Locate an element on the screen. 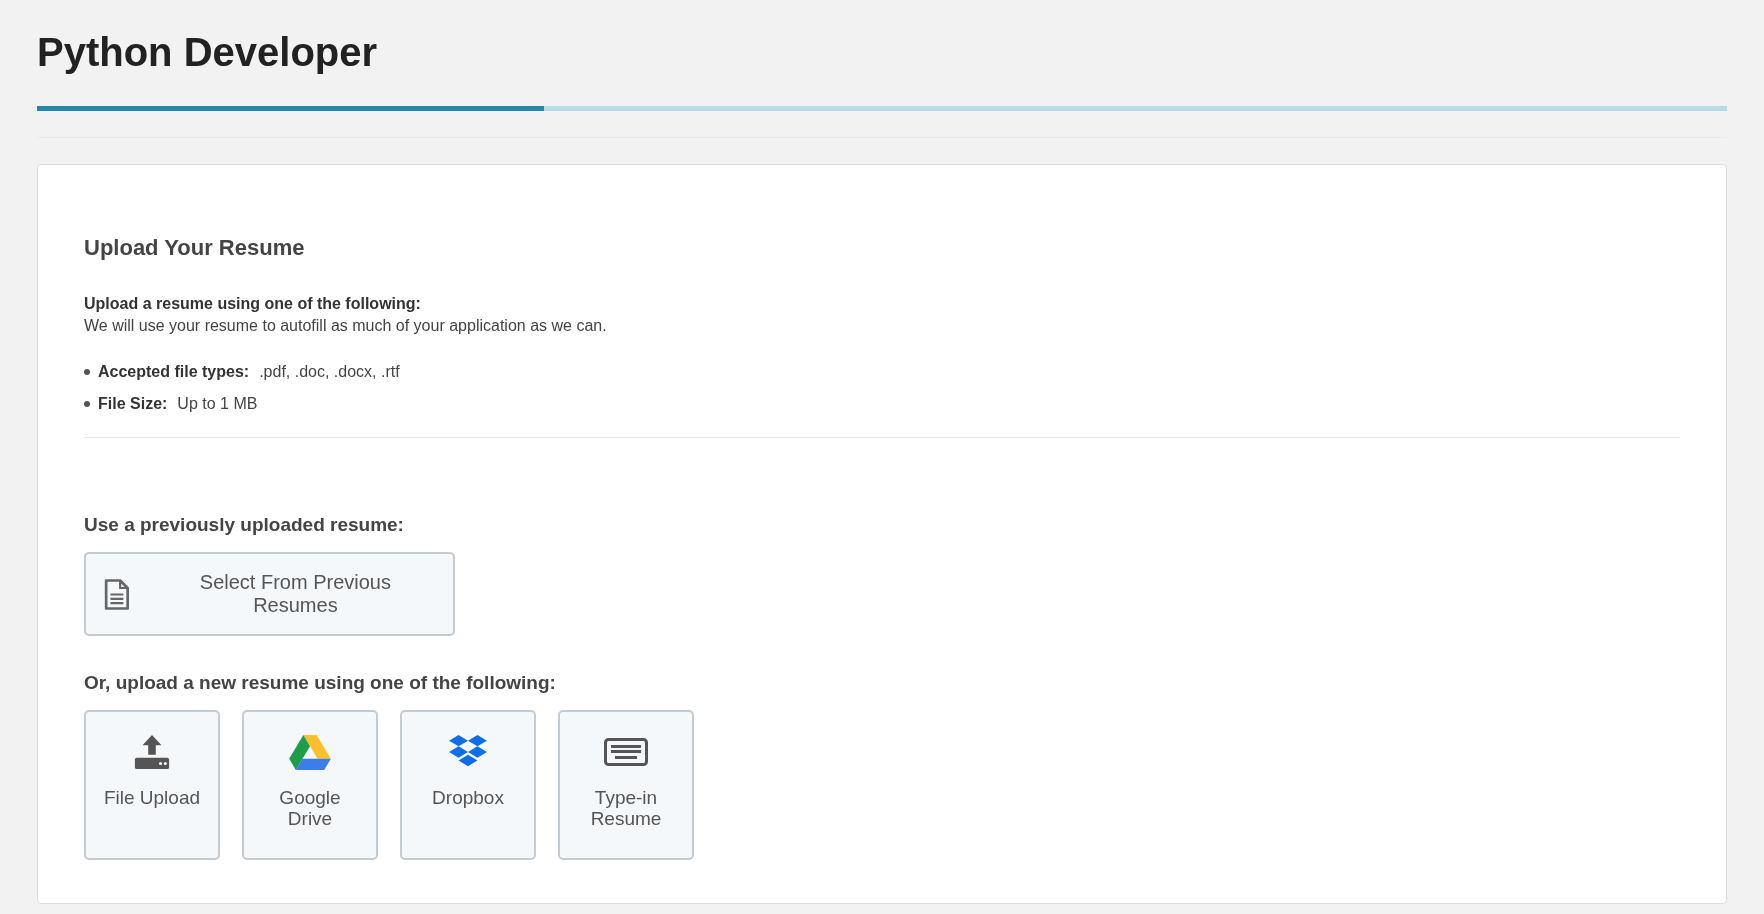  upload-option-button: Type-in Resume is located at coordinates (626, 785).